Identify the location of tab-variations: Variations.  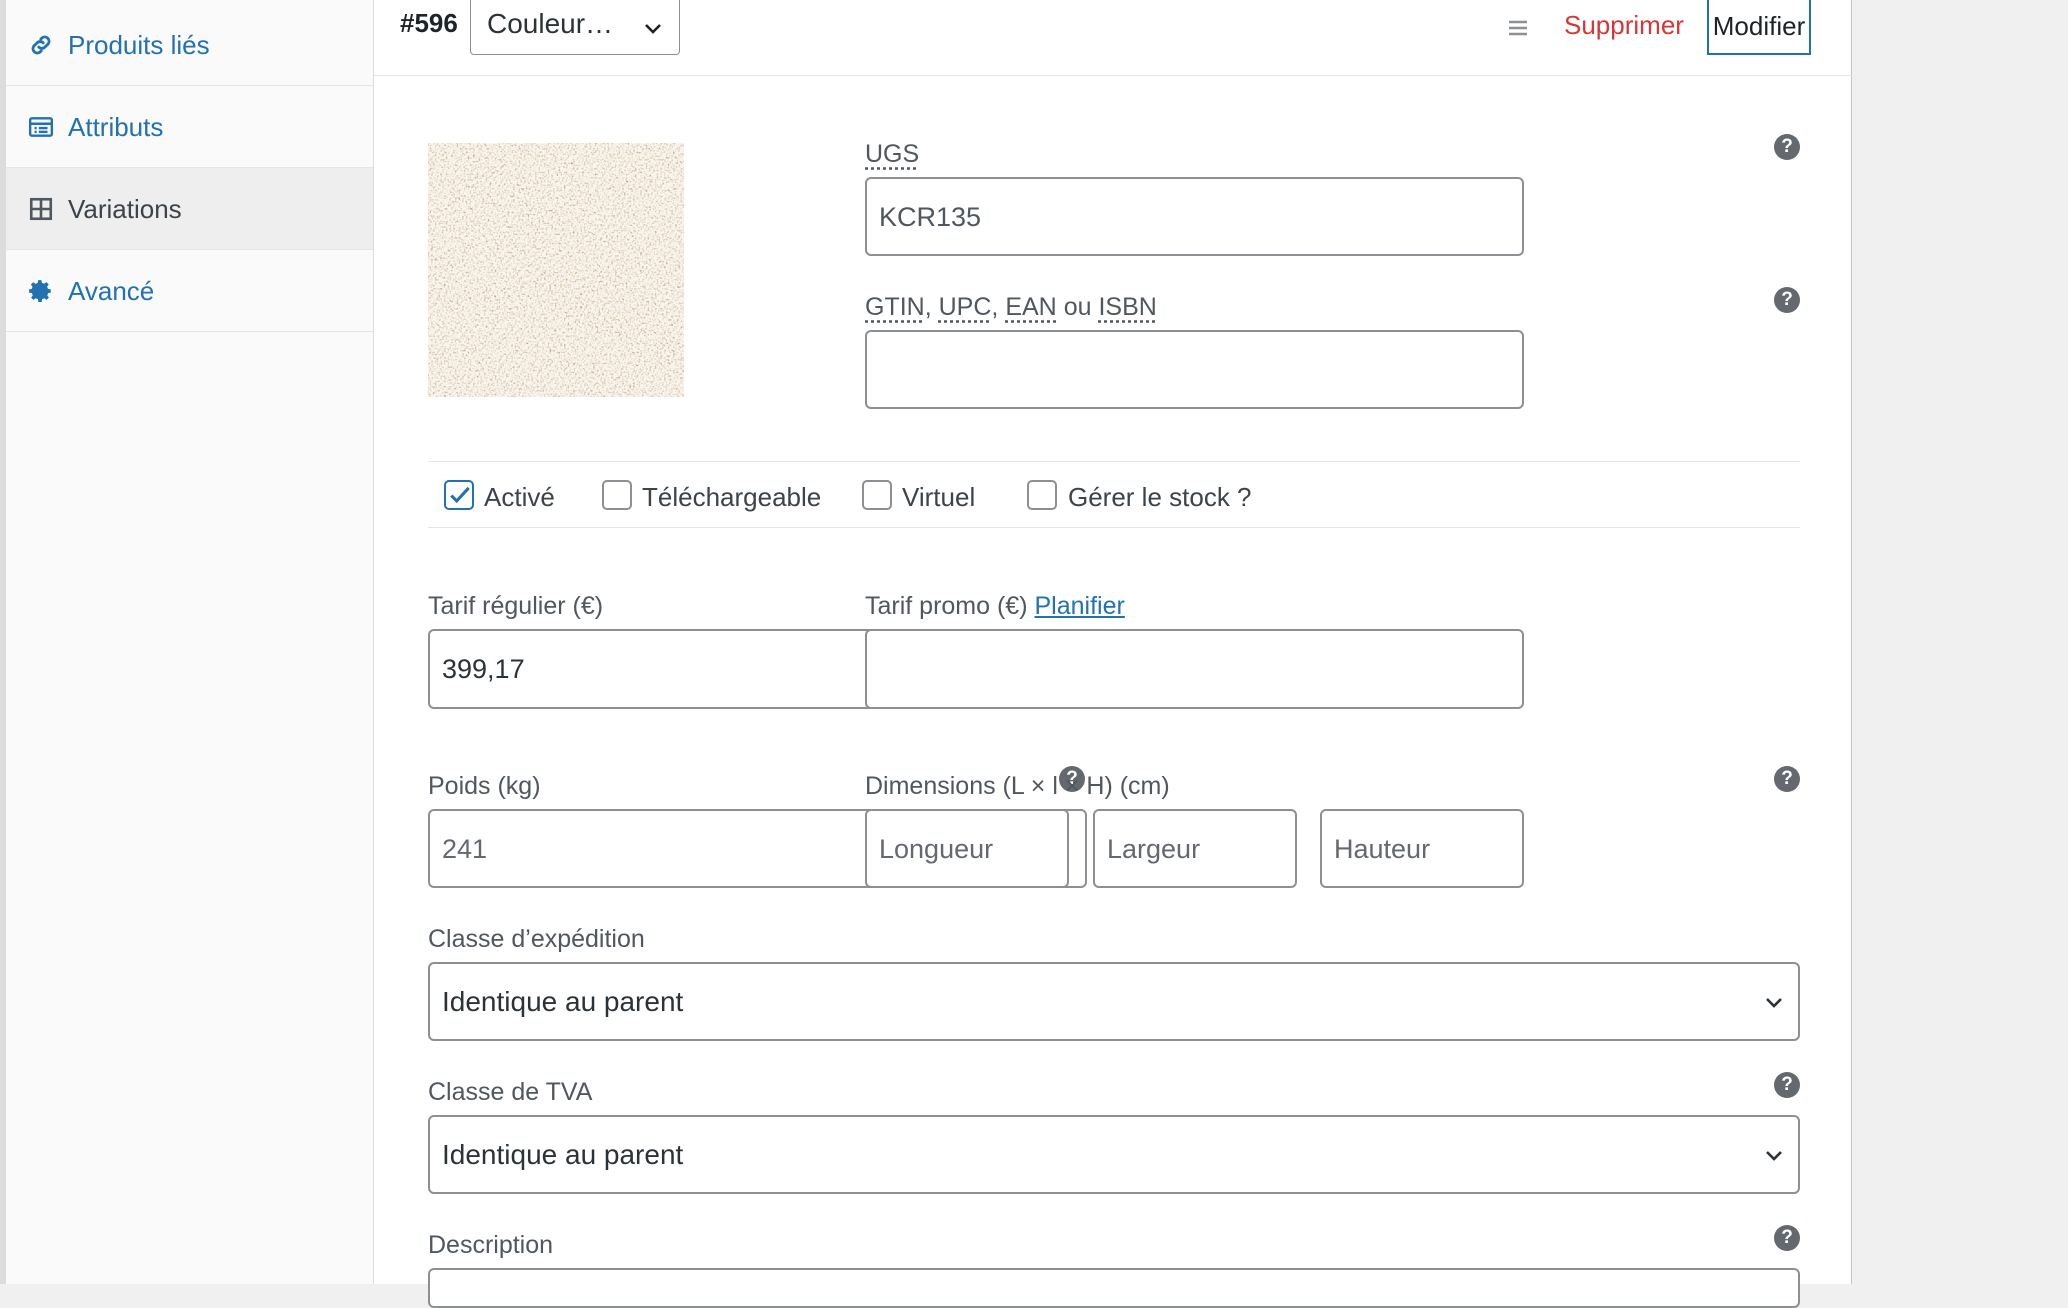
(189, 209).